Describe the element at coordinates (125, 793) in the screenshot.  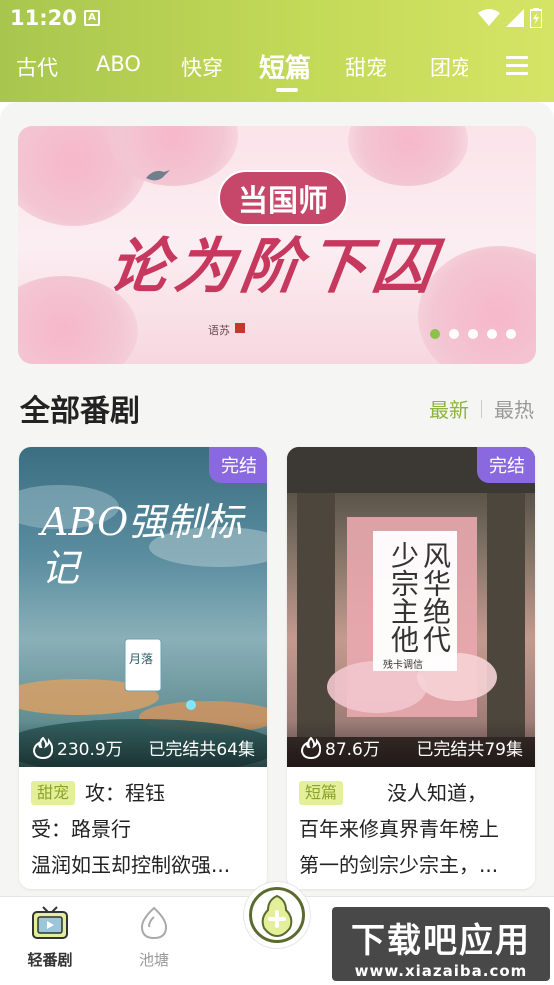
I see `desc-line: 攻：程钰` at that location.